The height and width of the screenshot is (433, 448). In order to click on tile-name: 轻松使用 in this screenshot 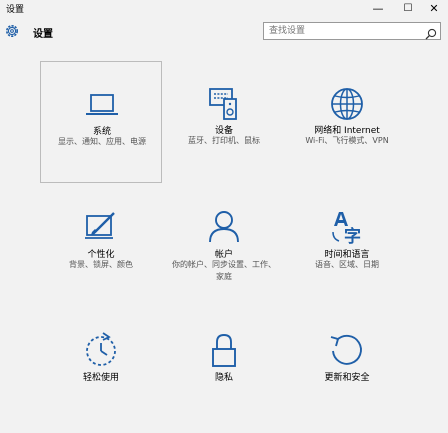, I will do `click(100, 378)`.